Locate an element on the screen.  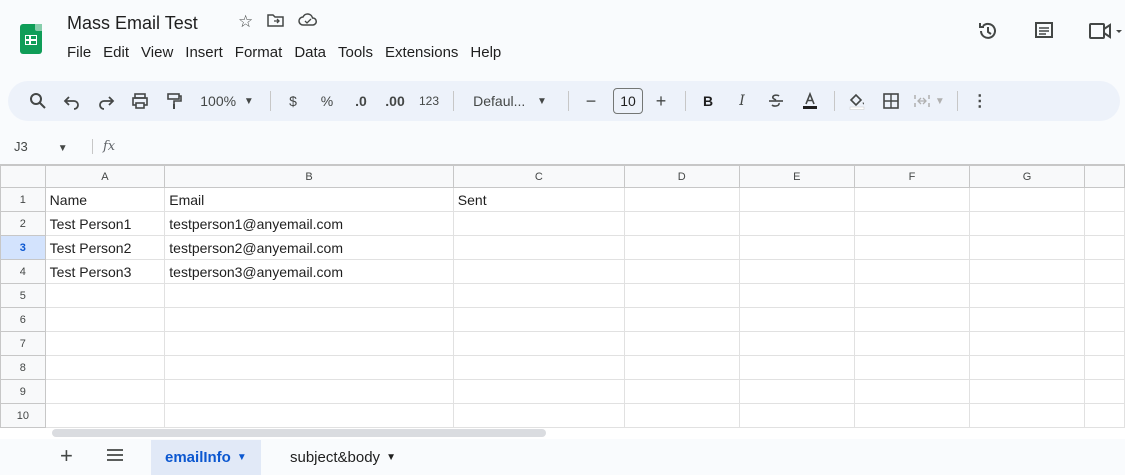
cell: testperson1@anyemail.com is located at coordinates (309, 223).